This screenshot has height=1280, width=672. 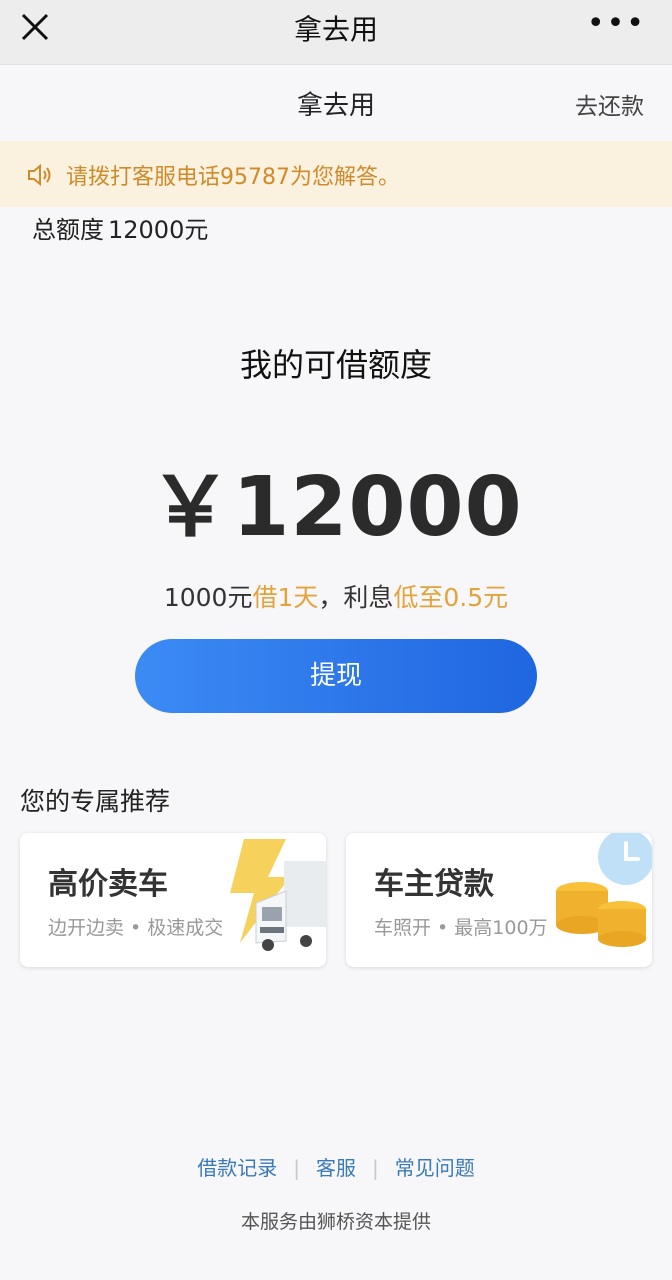 I want to click on rate-mid: ，利息, so click(x=356, y=597).